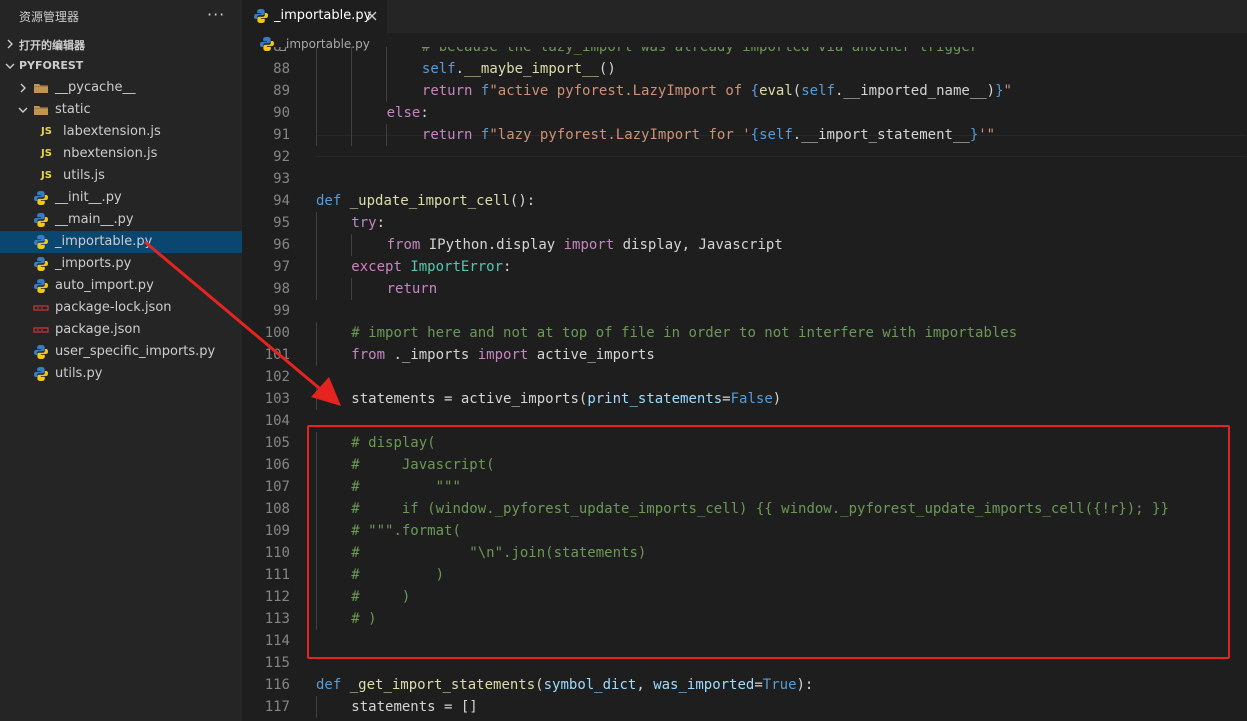 The height and width of the screenshot is (721, 1247). Describe the element at coordinates (376, 267) in the screenshot. I see `code-token: except` at that location.